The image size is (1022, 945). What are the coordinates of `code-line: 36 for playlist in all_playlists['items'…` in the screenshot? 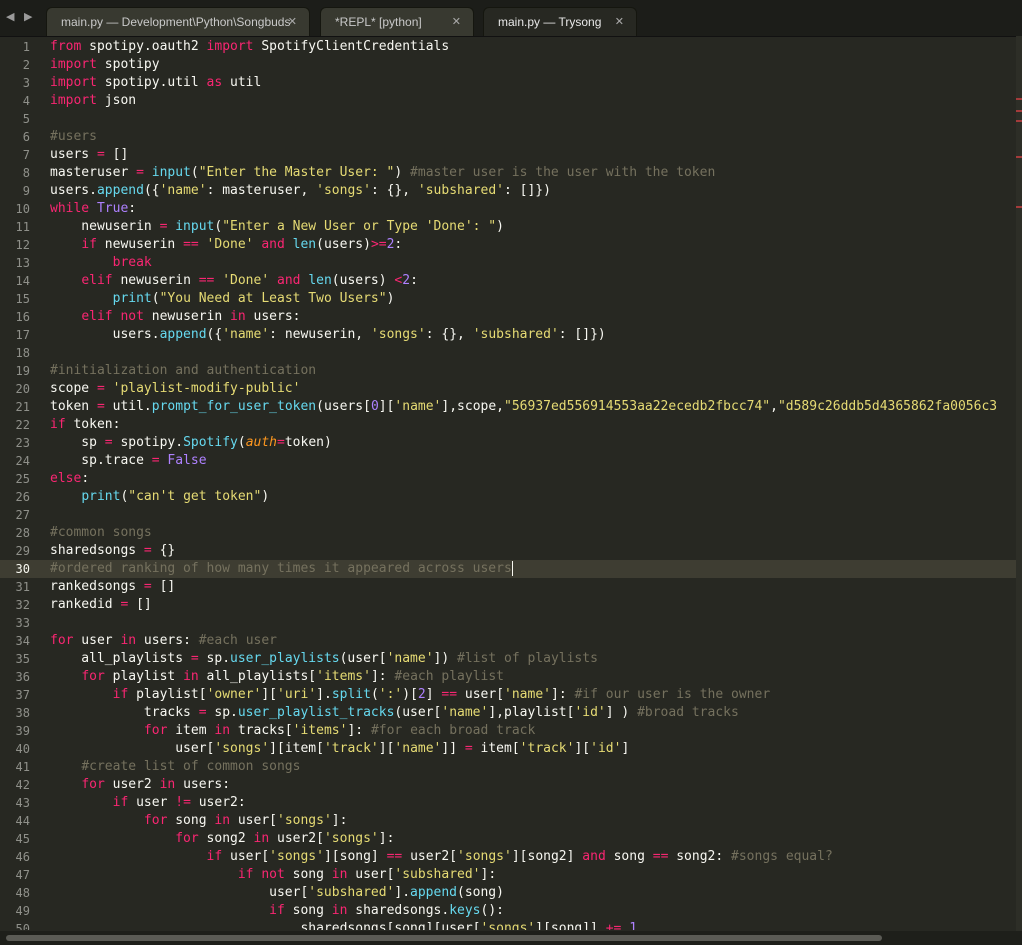 It's located at (508, 677).